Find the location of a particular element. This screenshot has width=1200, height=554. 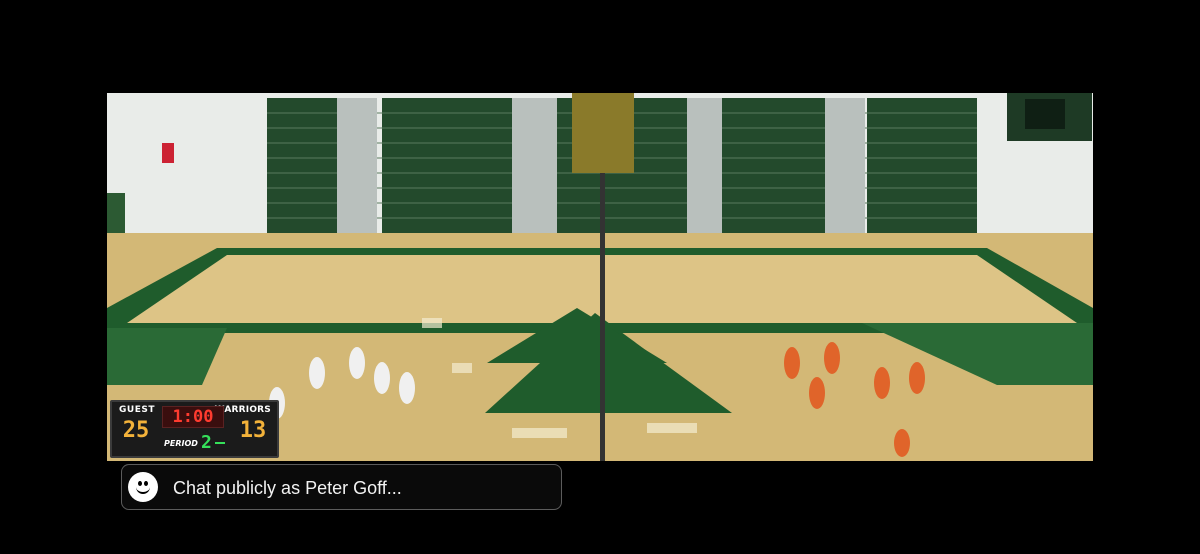

game-clock: 1:00 is located at coordinates (193, 417).